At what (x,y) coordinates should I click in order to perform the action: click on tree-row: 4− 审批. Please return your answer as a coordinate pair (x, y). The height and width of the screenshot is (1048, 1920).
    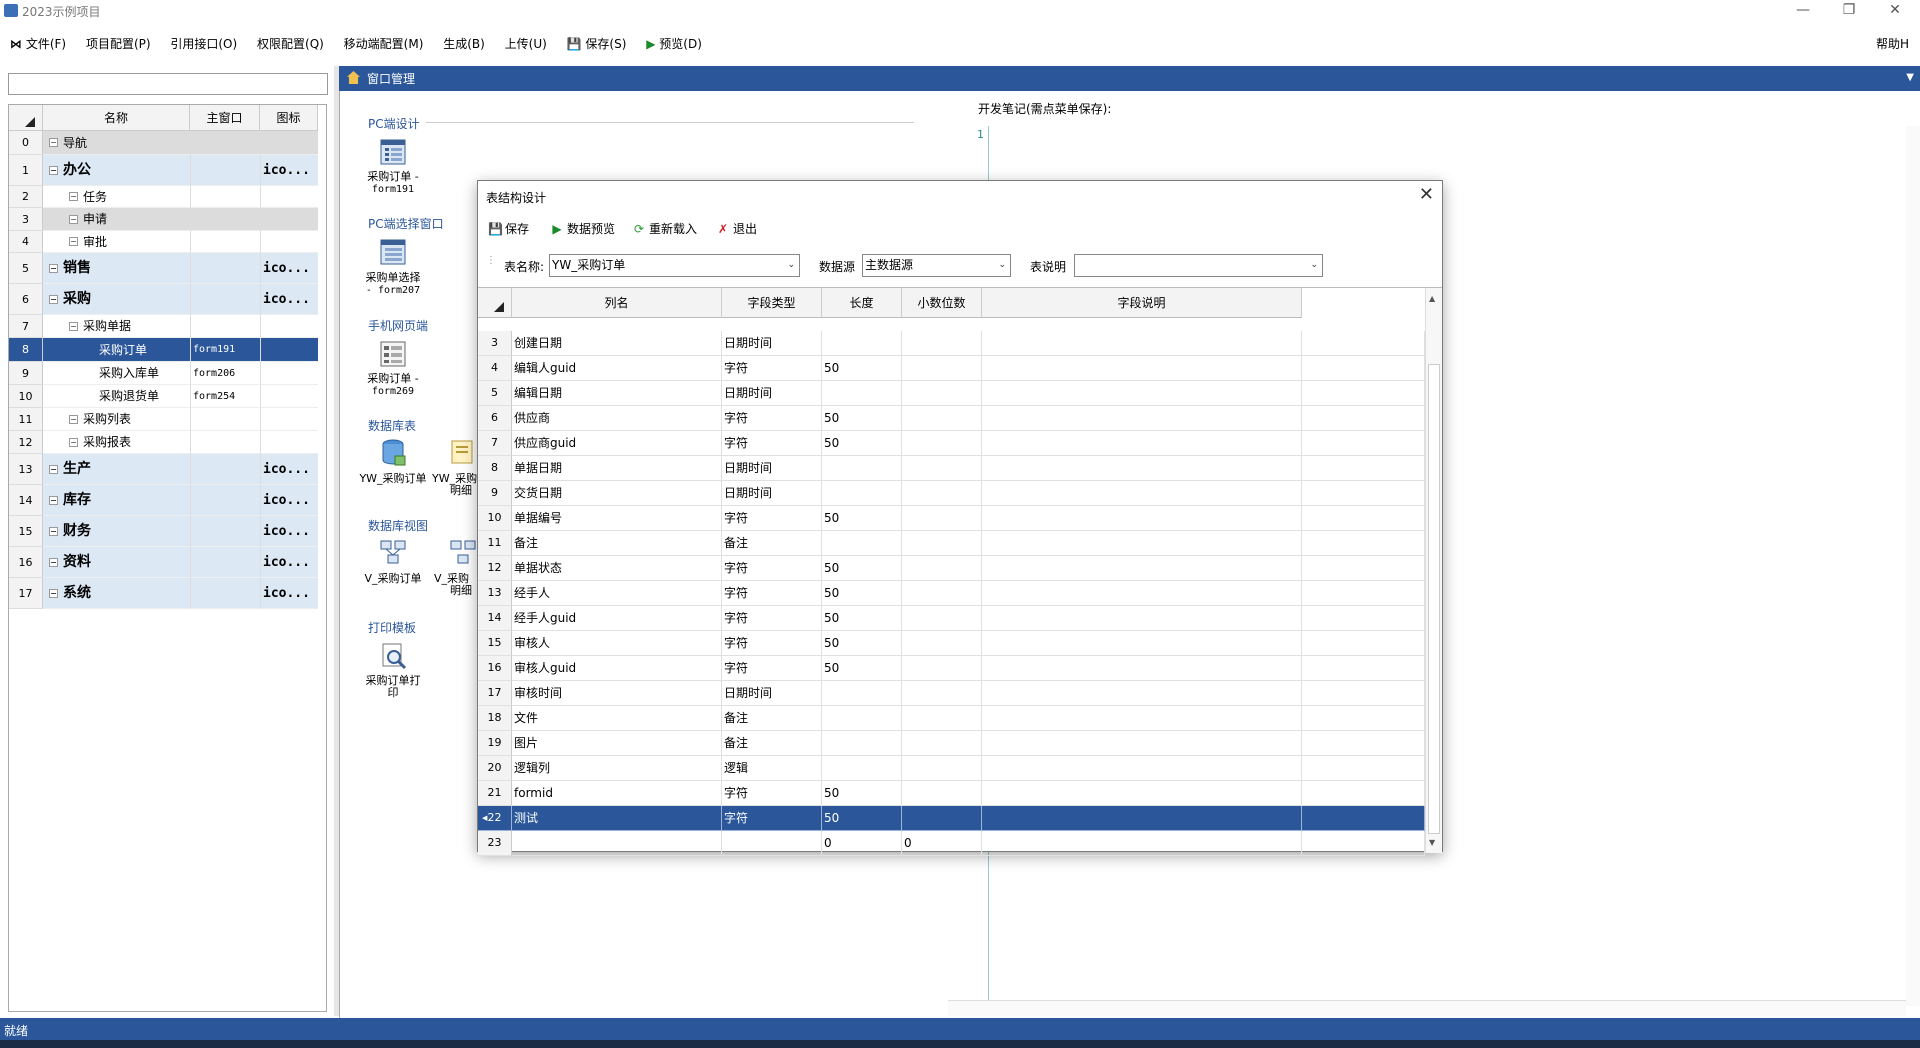
    Looking at the image, I should click on (168, 242).